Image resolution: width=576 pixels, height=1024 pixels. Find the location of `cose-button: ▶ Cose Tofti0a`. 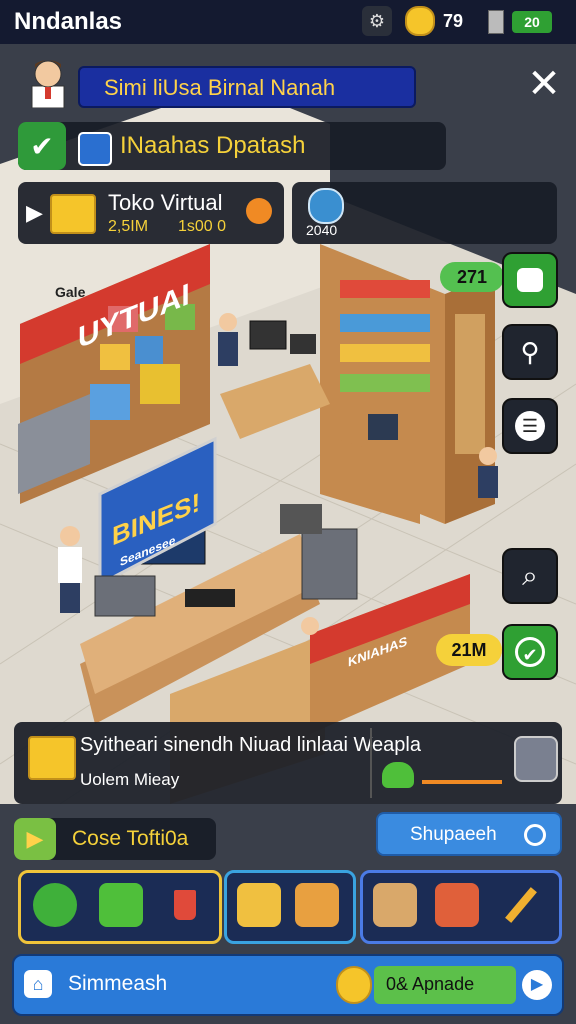

cose-button: ▶ Cose Tofti0a is located at coordinates (115, 839).